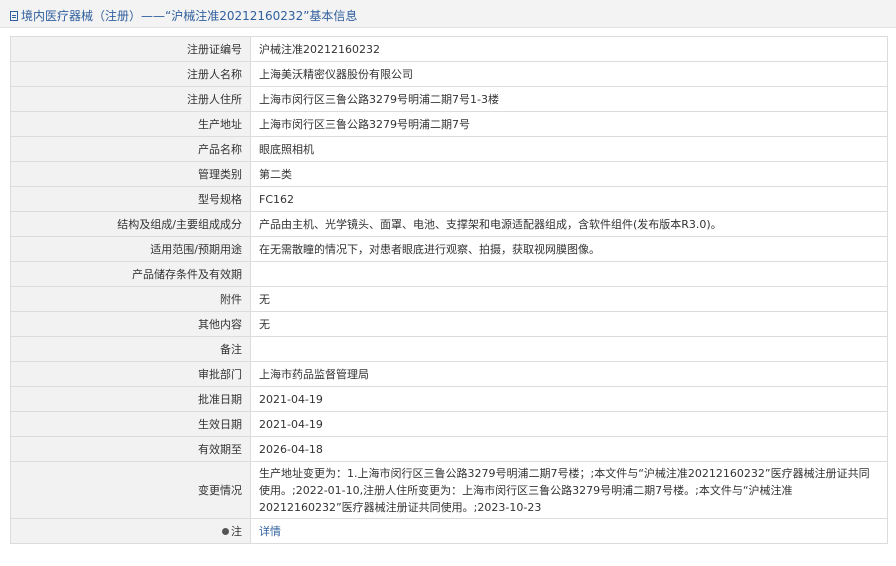 This screenshot has width=896, height=566. I want to click on table-row: 注册人名称 上海美沃精密仪器股份有限公司, so click(449, 74).